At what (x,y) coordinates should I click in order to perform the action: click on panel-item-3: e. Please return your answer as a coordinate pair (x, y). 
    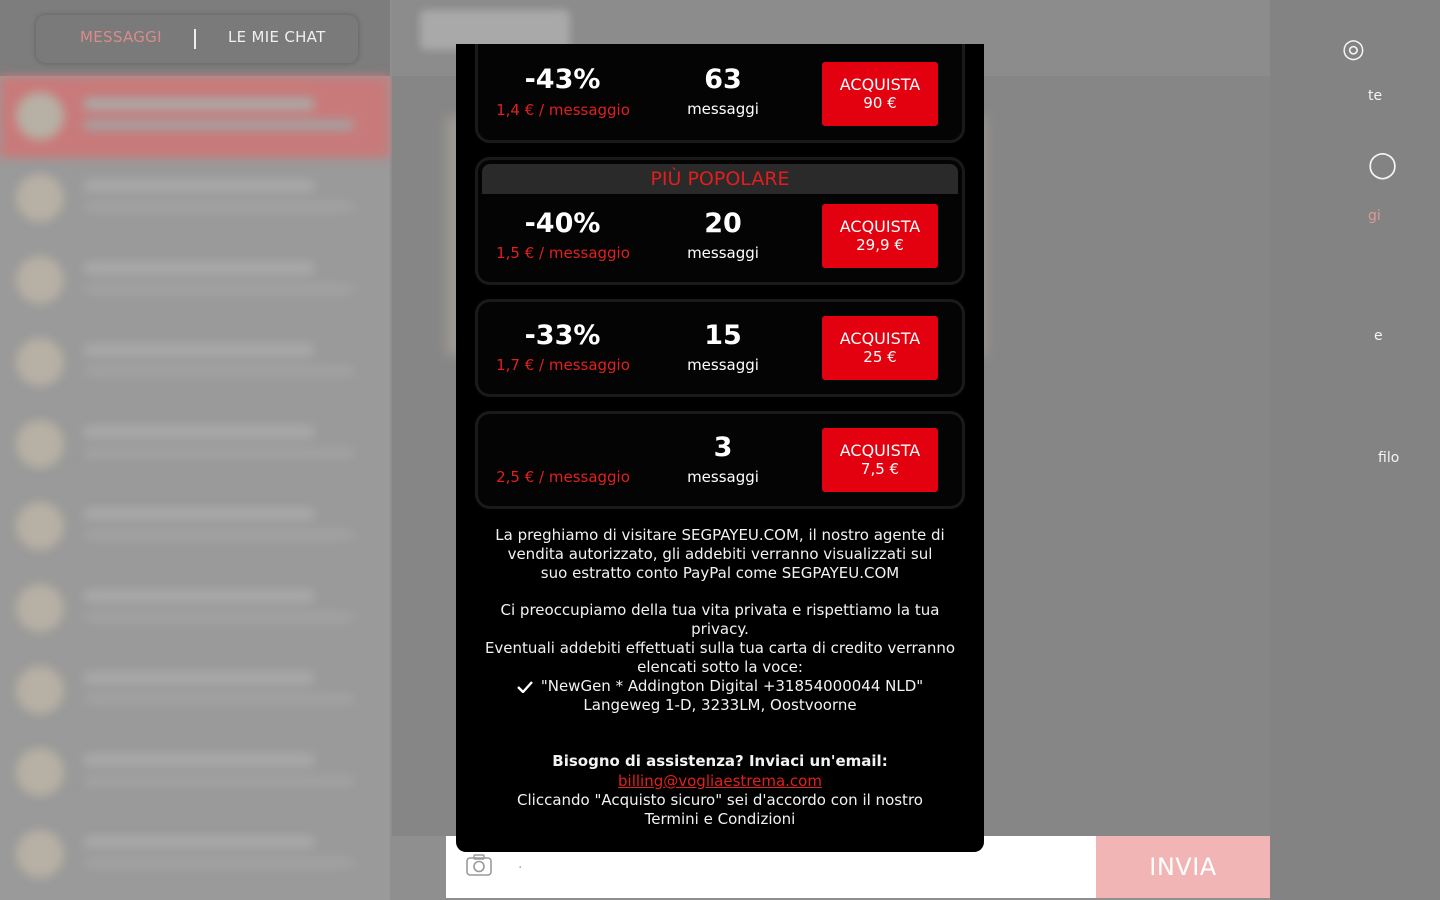
    Looking at the image, I should click on (1378, 336).